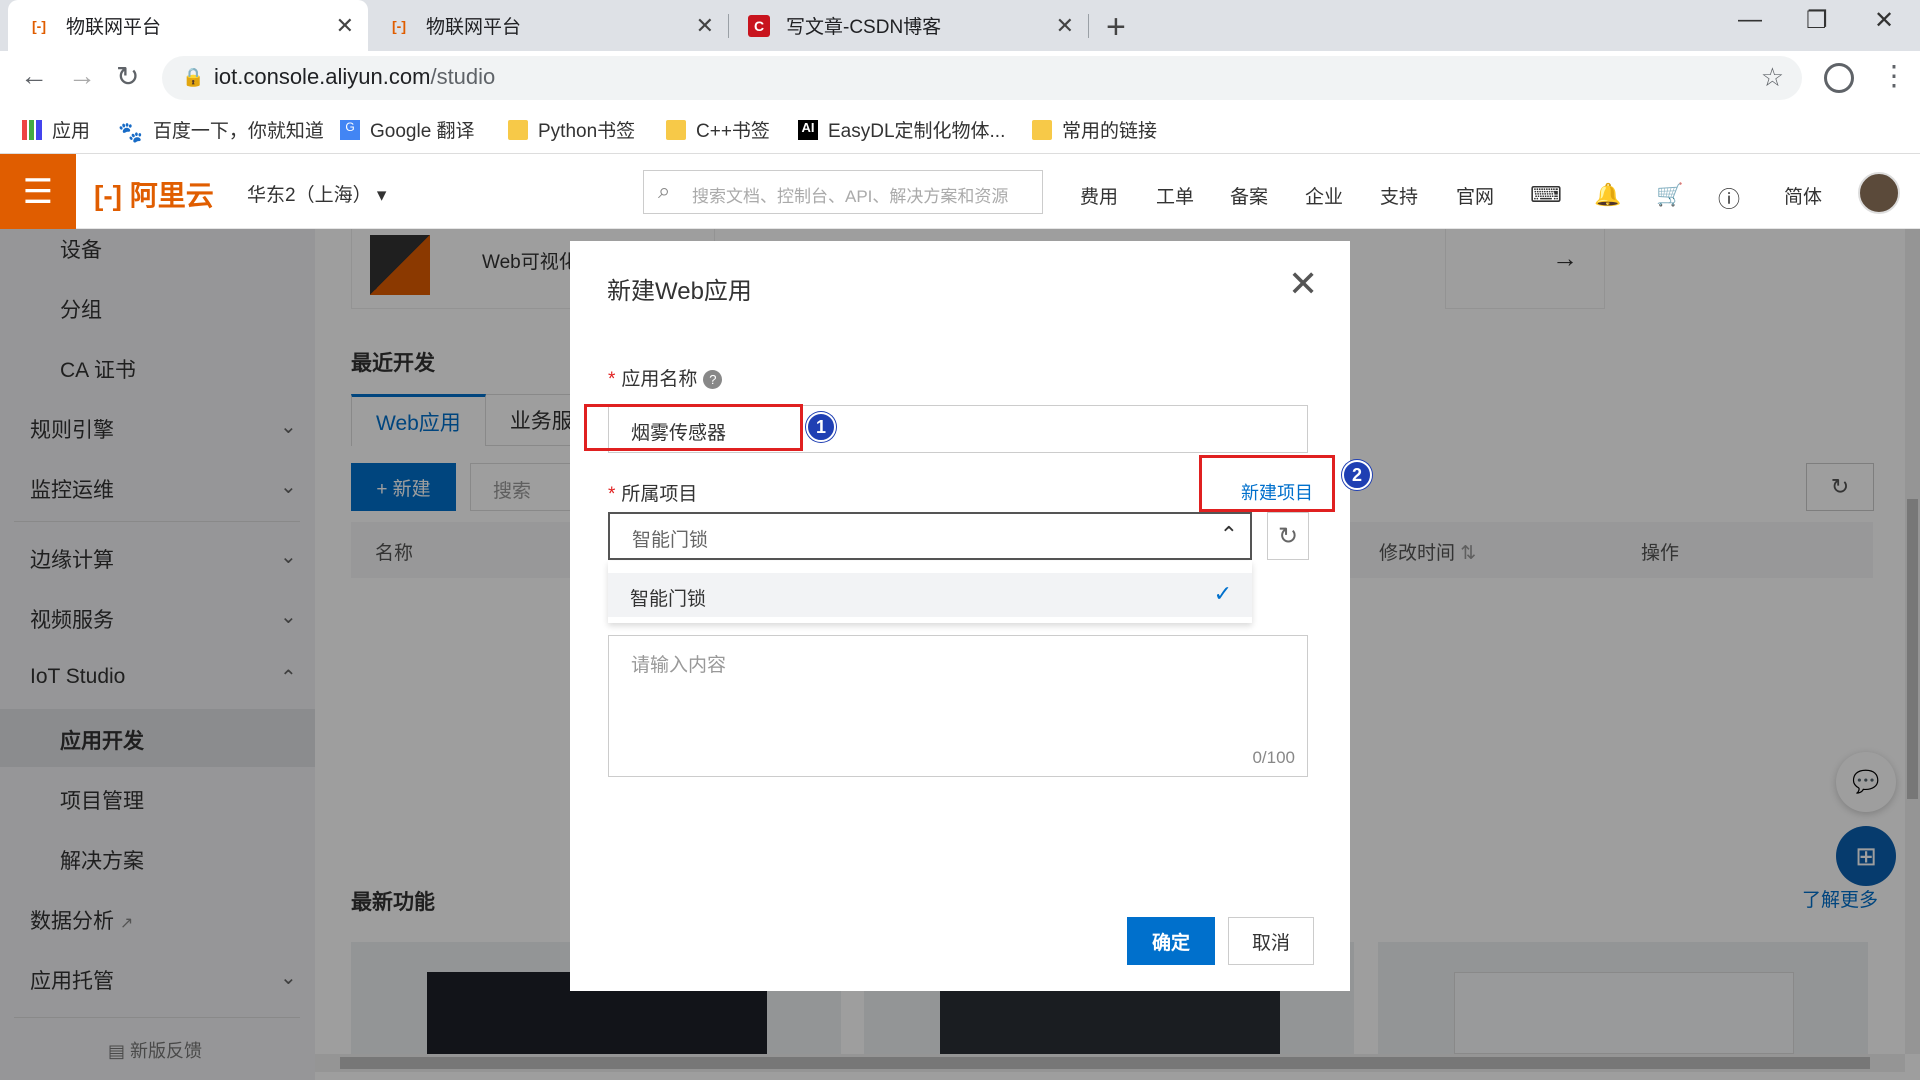 This screenshot has width=1920, height=1080. Describe the element at coordinates (1171, 941) in the screenshot. I see `confirm-button: 确定` at that location.